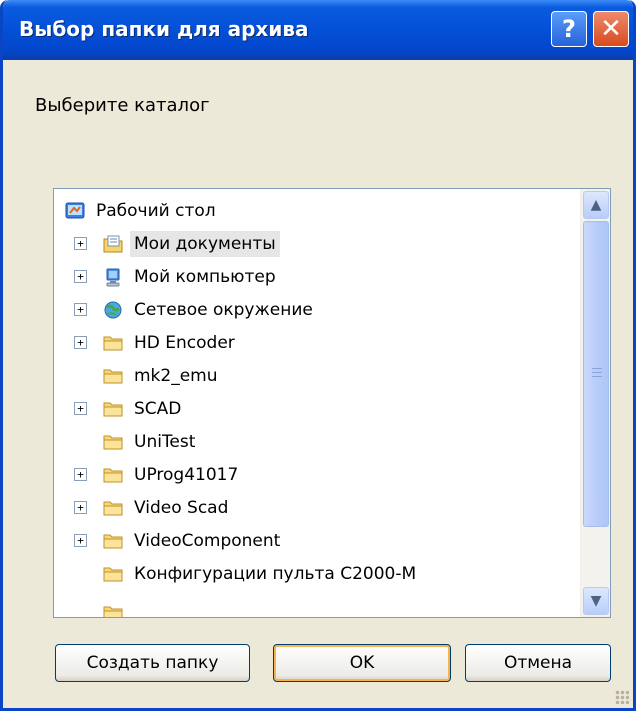  I want to click on tree-item-folder-clipped, so click(116, 607).